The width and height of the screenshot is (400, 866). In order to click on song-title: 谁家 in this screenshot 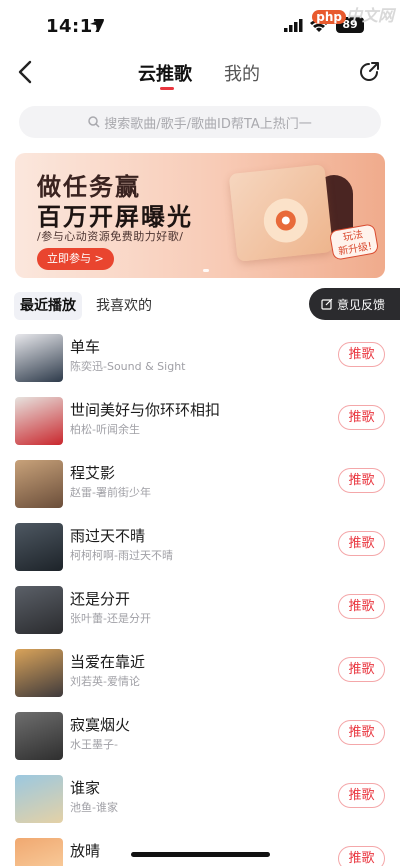, I will do `click(85, 788)`.